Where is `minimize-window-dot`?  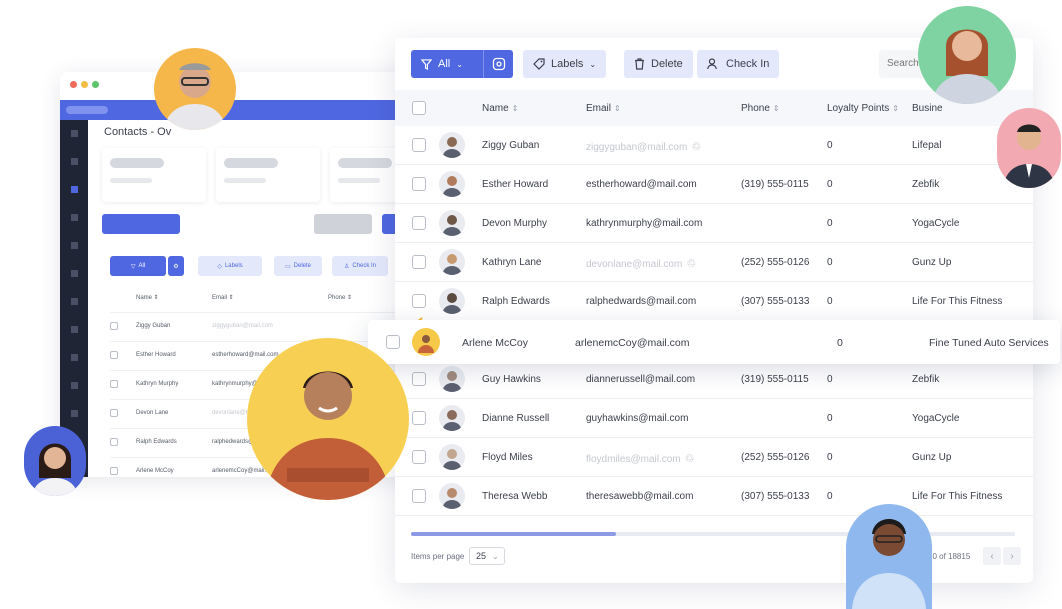 minimize-window-dot is located at coordinates (84, 84).